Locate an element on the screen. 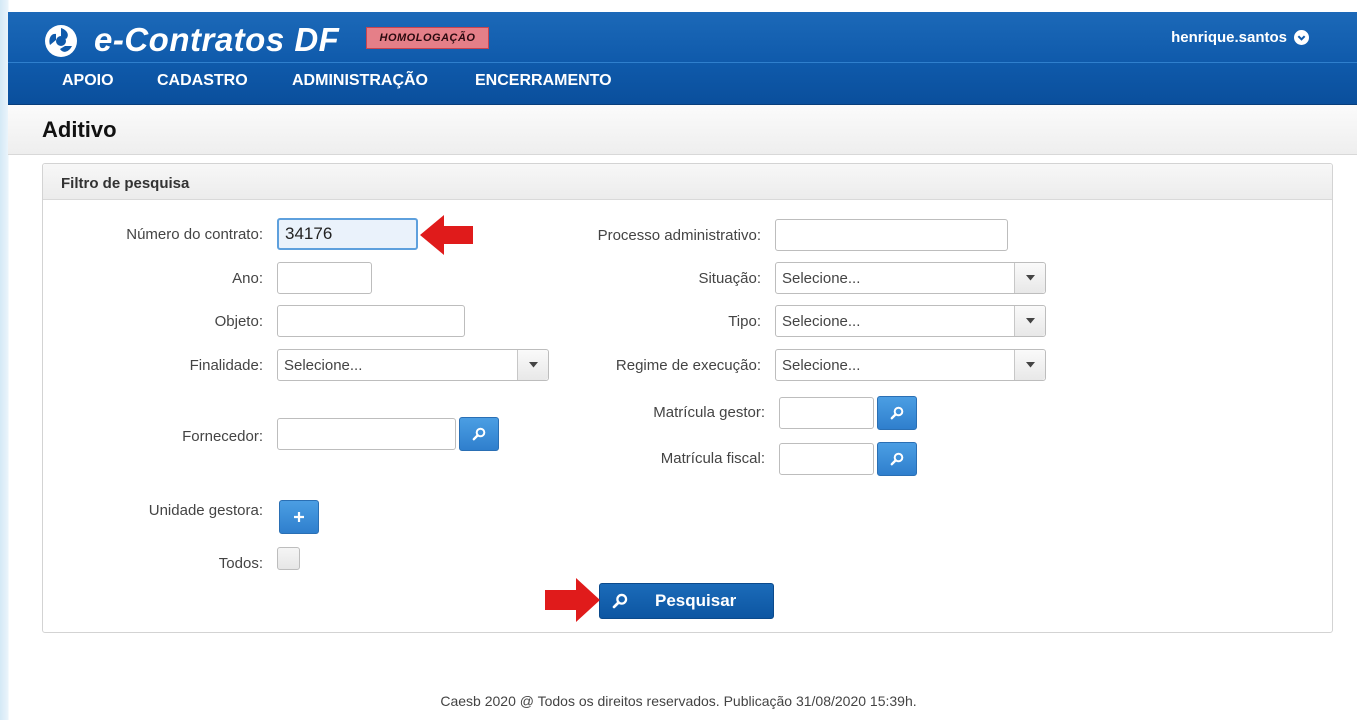  matricula-gestor-input is located at coordinates (826, 413).